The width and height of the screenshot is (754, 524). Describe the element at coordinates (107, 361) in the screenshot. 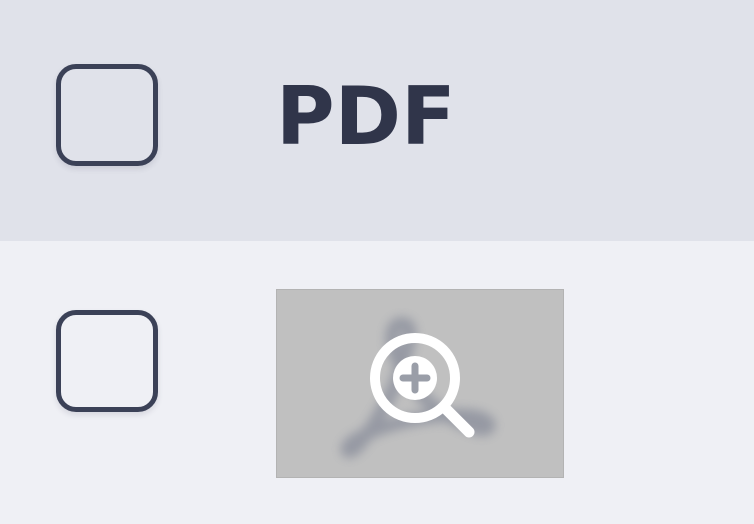

I see `row-select-checkbox` at that location.